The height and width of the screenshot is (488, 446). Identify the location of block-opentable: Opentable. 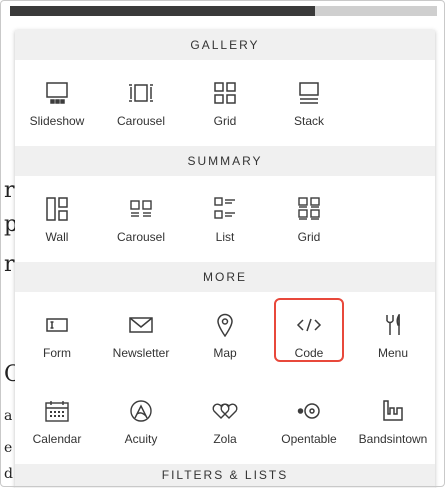
(309, 421).